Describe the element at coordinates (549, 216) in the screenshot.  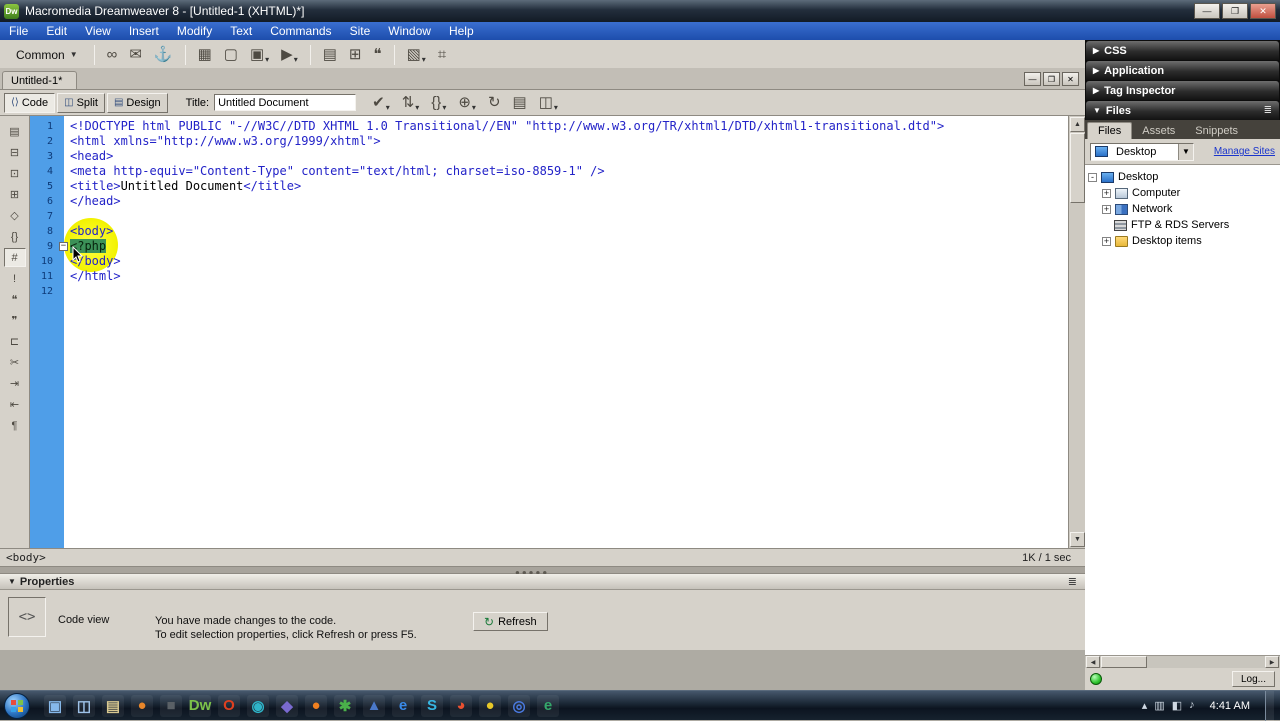
I see `code-line-7: 7` at that location.